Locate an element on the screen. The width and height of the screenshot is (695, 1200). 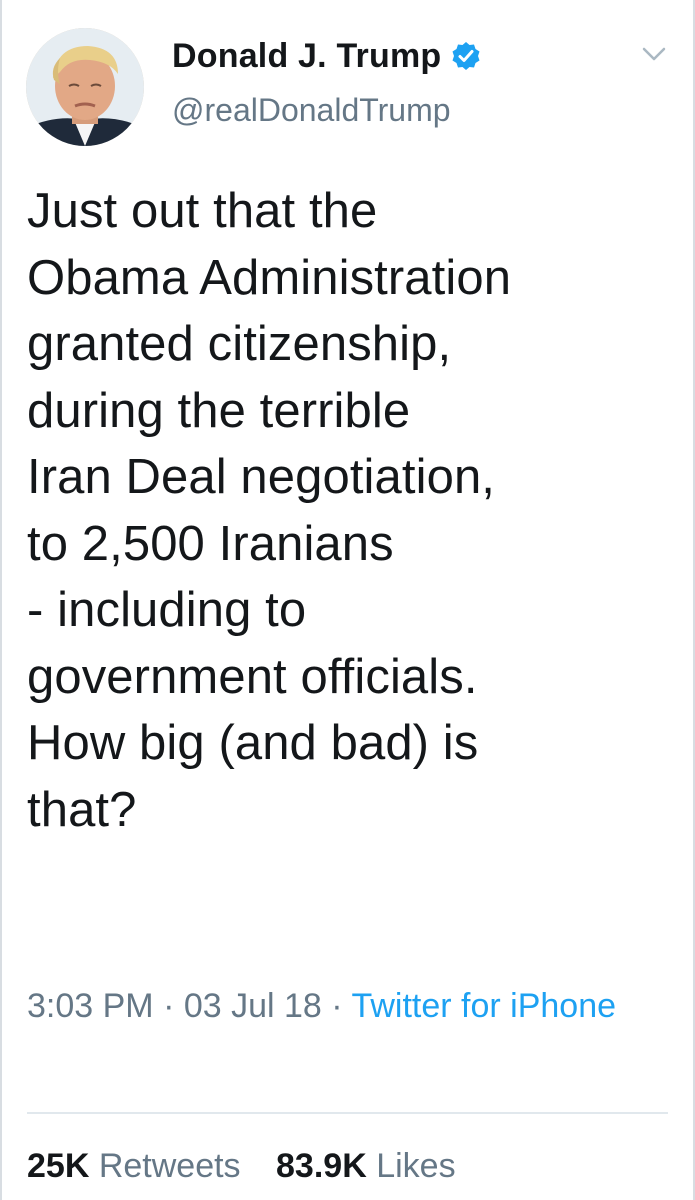
likes-stat: 83.9K Likes is located at coordinates (366, 1166).